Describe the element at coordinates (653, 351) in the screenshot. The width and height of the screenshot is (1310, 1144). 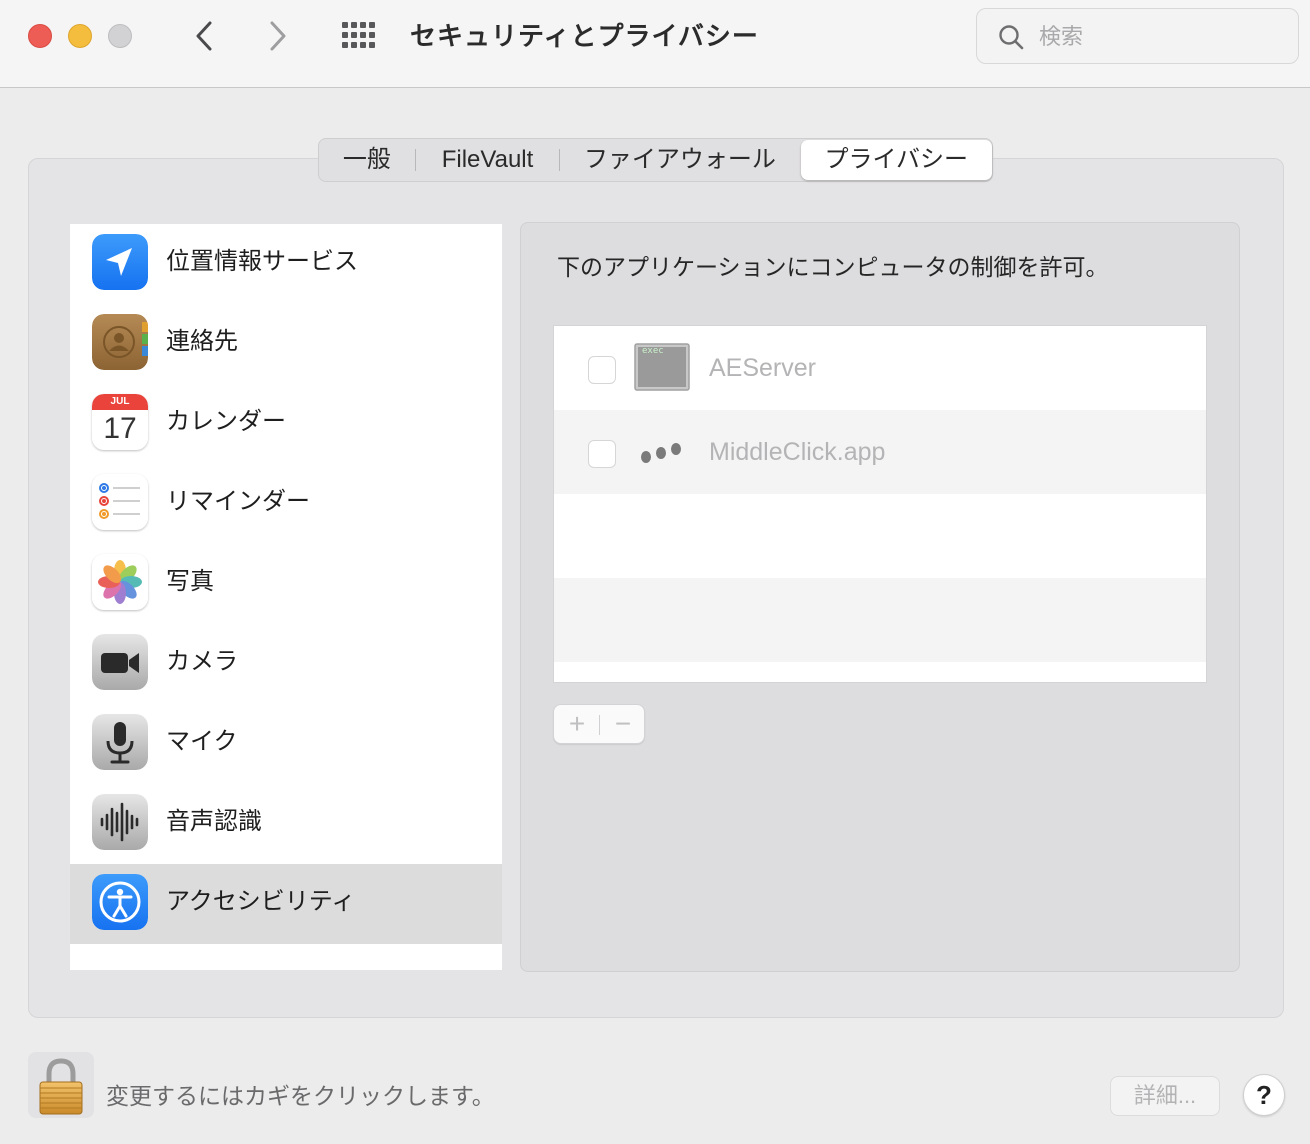
I see `exec-icon-text: exec` at that location.